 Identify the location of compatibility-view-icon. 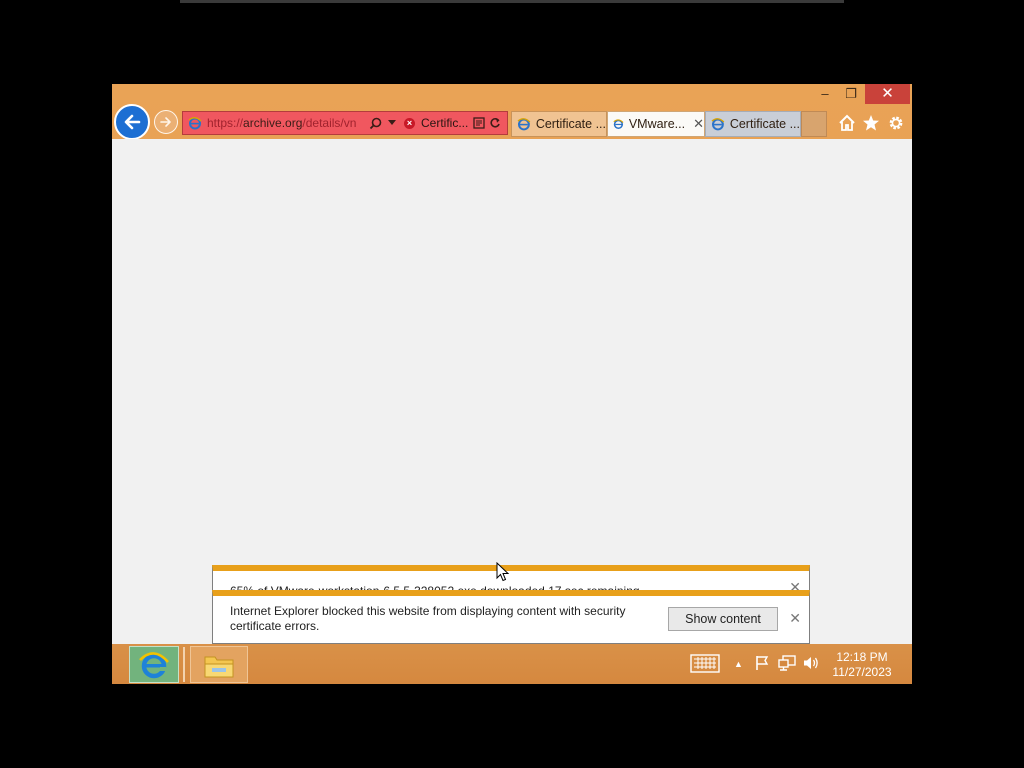
(479, 123).